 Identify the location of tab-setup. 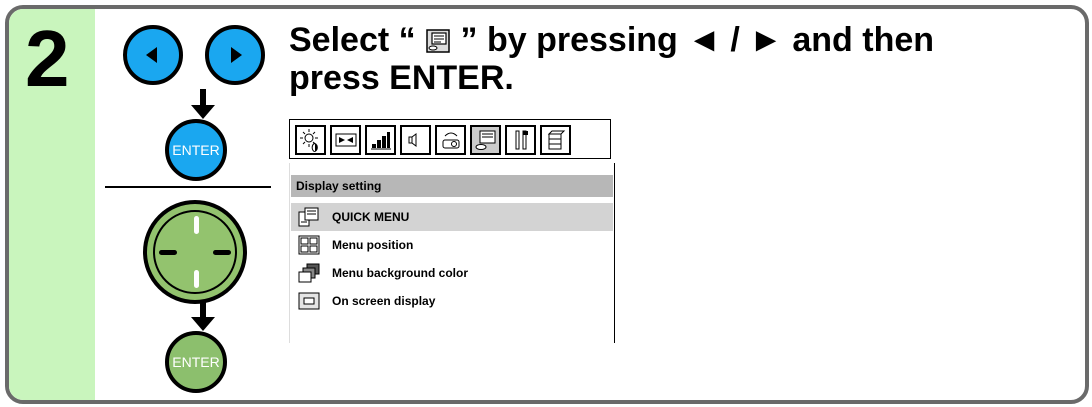
(450, 140).